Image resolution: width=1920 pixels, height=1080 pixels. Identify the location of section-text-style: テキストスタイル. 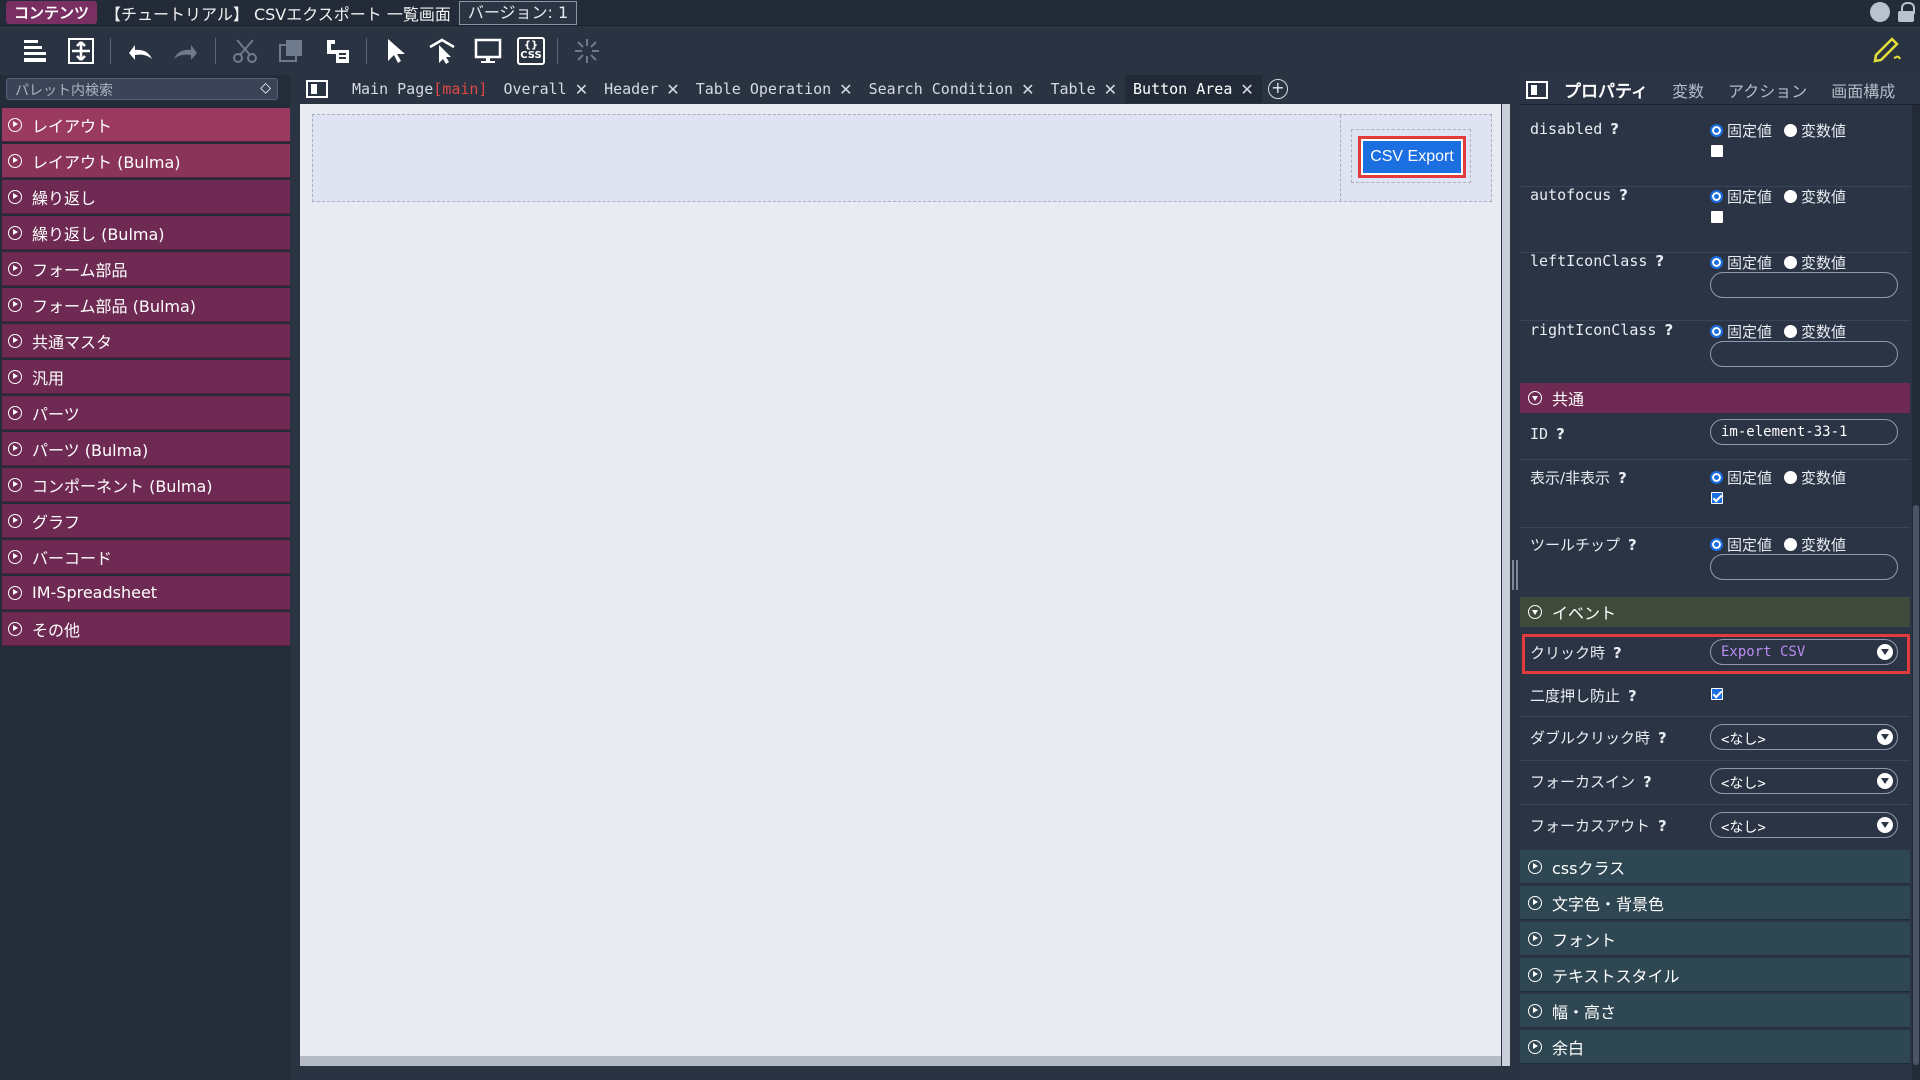
(1715, 975).